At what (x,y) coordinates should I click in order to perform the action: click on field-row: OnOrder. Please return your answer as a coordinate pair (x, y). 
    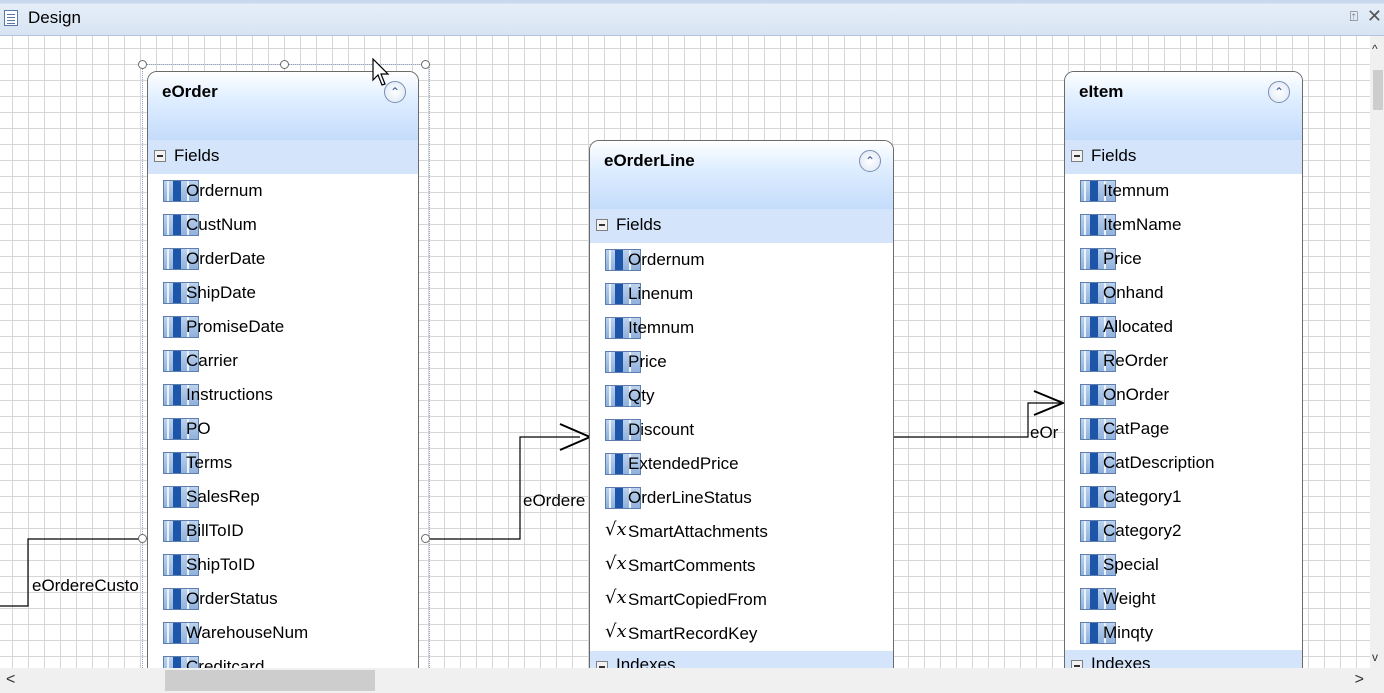
    Looking at the image, I should click on (1183, 395).